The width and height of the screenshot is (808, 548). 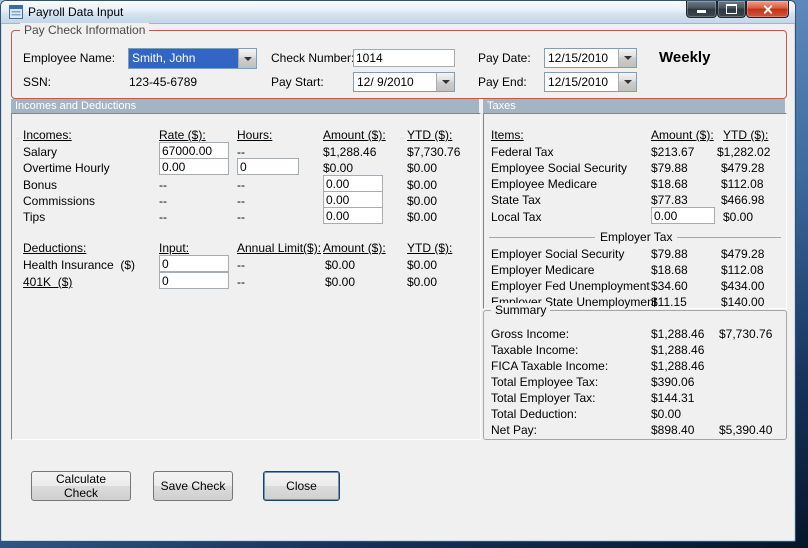 I want to click on app-icon, so click(x=16, y=12).